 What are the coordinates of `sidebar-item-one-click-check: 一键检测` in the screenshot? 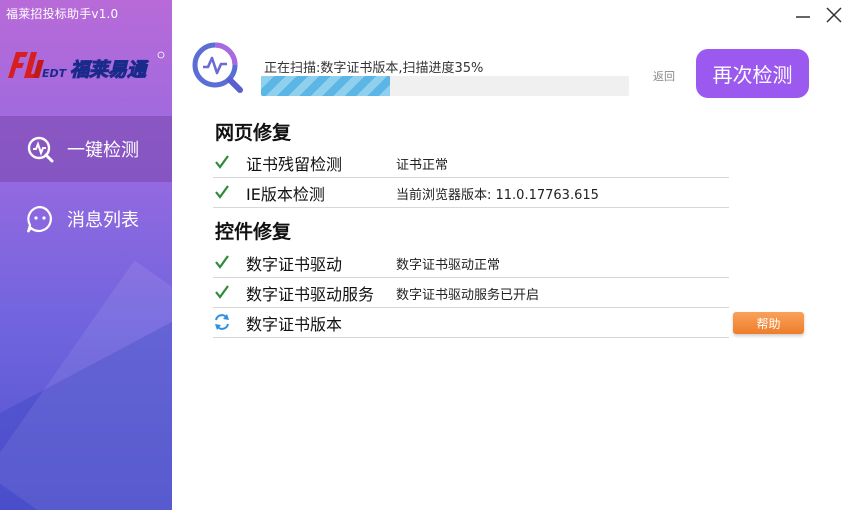 It's located at (86, 149).